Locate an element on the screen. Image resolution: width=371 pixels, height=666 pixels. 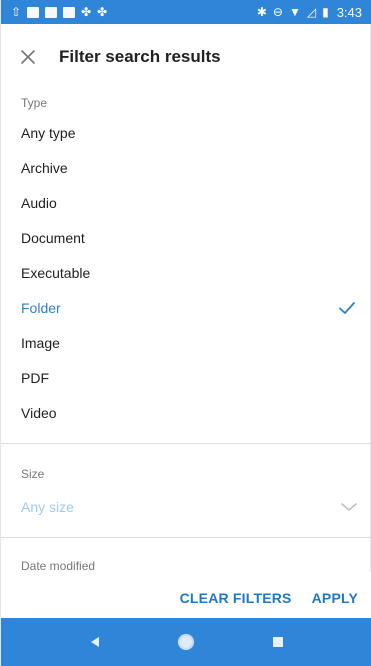
battery-icon: ▮ is located at coordinates (325, 12).